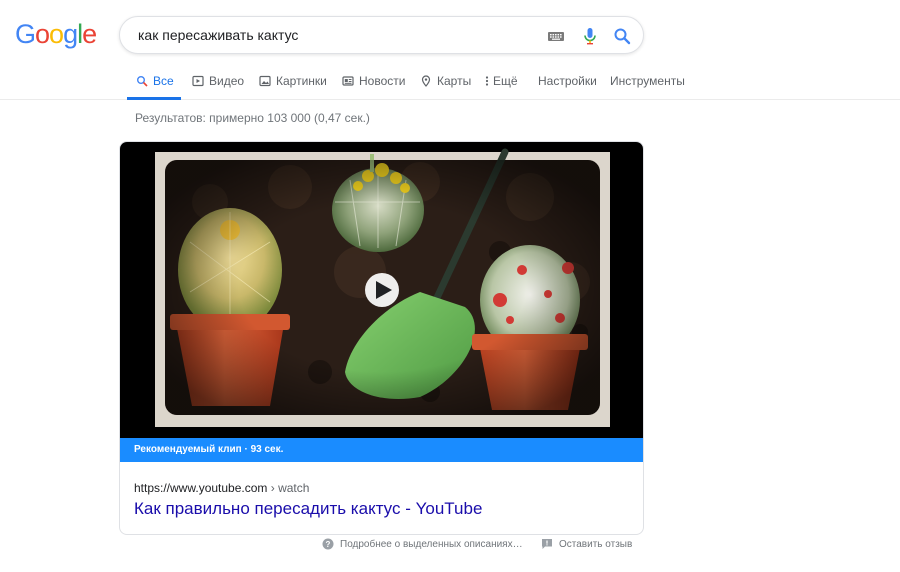  What do you see at coordinates (348, 81) in the screenshot?
I see `news-icon` at bounding box center [348, 81].